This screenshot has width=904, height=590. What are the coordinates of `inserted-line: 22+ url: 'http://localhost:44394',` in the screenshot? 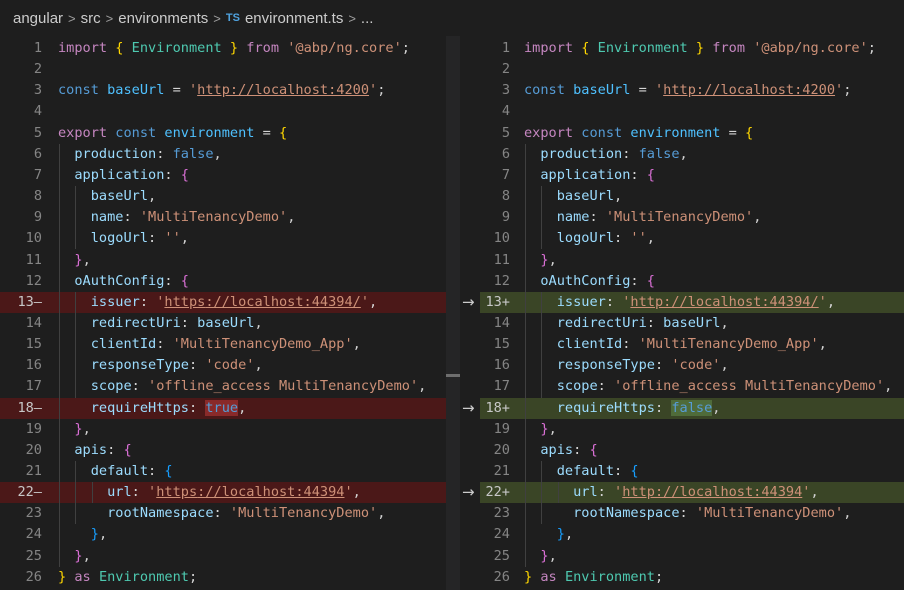 It's located at (692, 493).